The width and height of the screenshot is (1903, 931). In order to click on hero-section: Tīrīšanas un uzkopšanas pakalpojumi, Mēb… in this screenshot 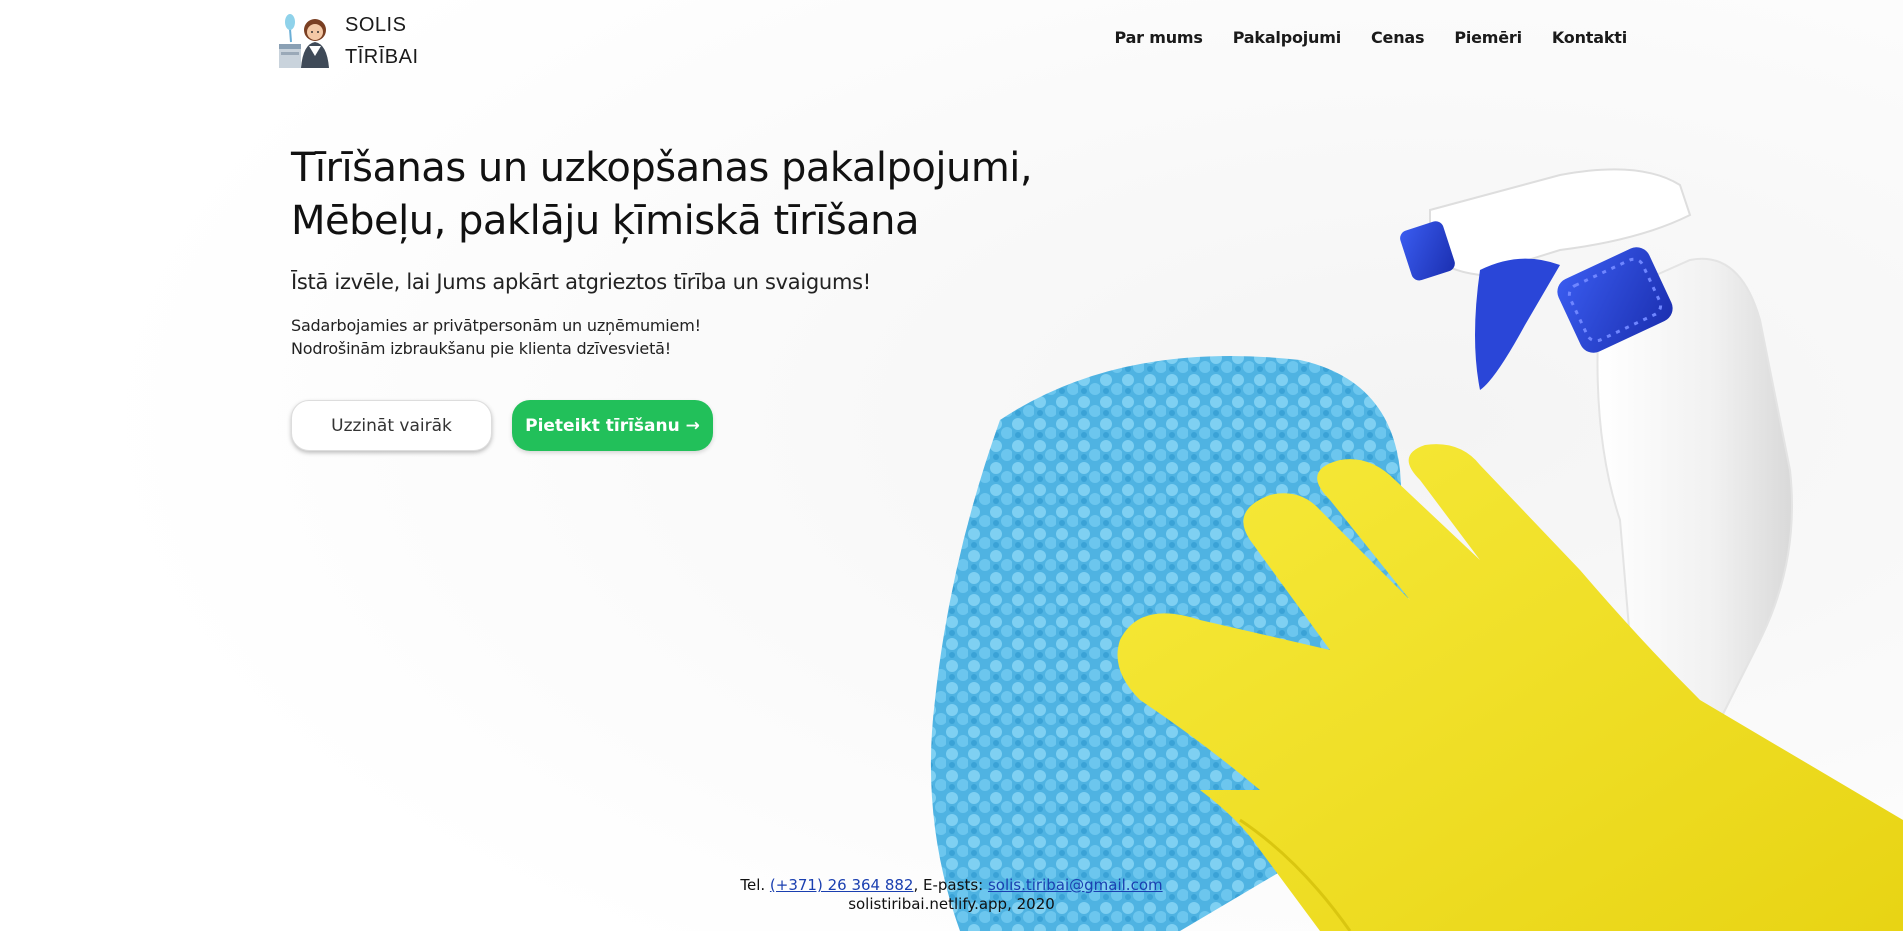, I will do `click(701, 296)`.